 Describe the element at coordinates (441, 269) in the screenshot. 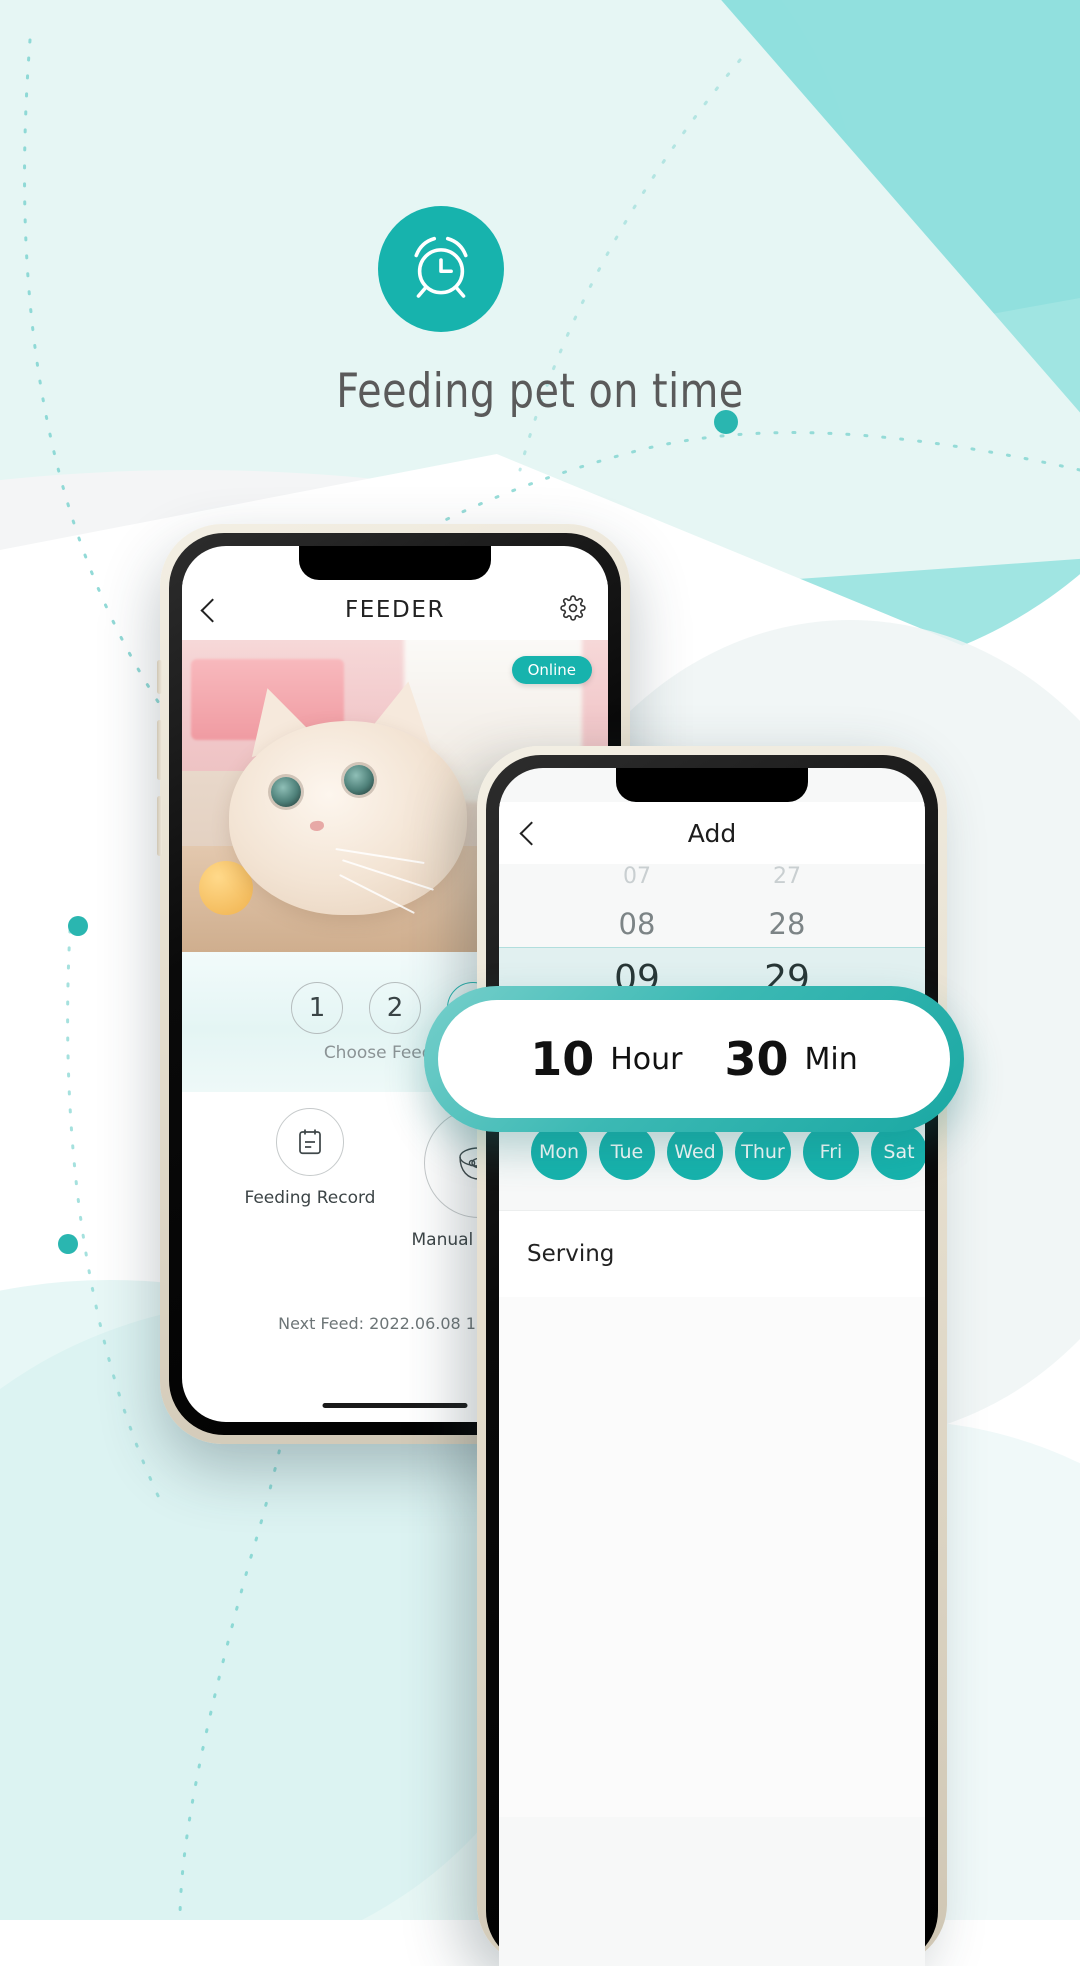

I see `alarm-clock-icon` at that location.